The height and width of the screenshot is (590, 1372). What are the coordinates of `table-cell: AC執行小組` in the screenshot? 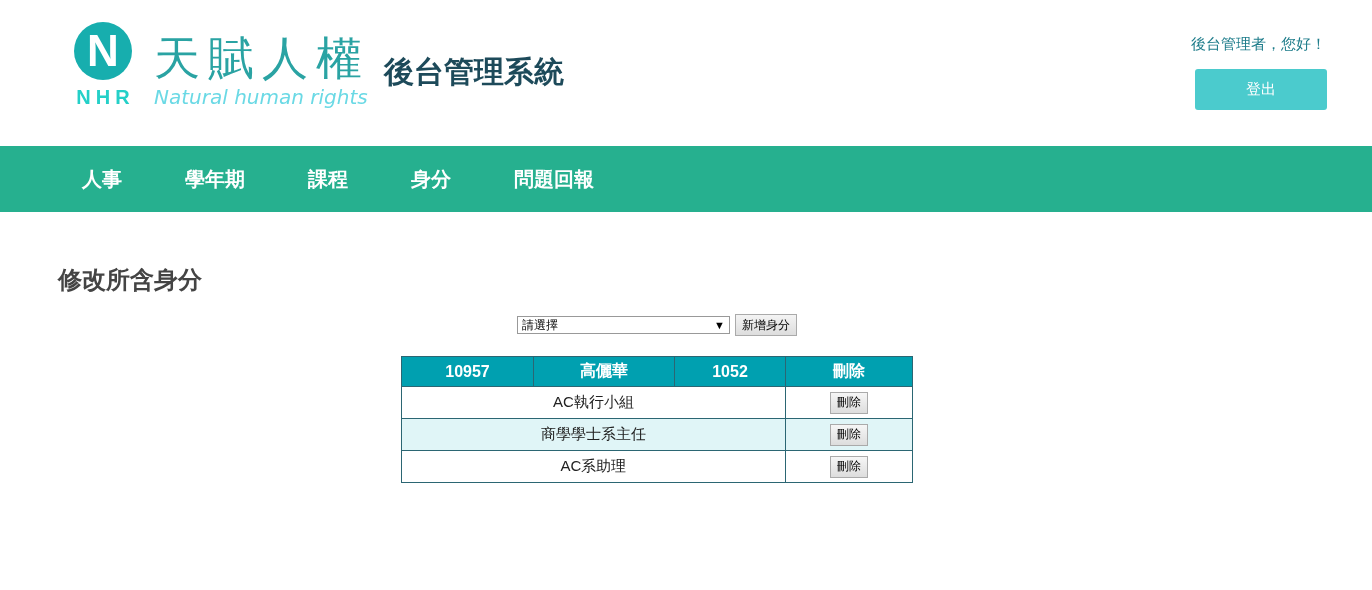 It's located at (593, 402).